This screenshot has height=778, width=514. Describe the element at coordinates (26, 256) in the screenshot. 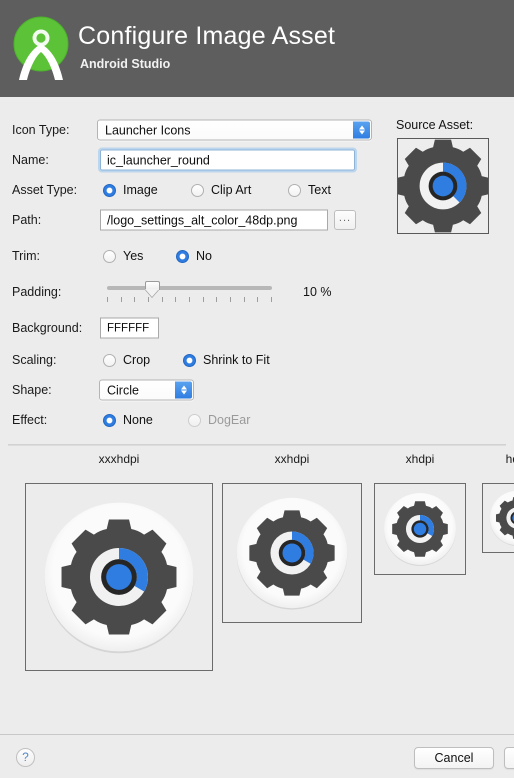

I see `trim-label: Trim:` at that location.